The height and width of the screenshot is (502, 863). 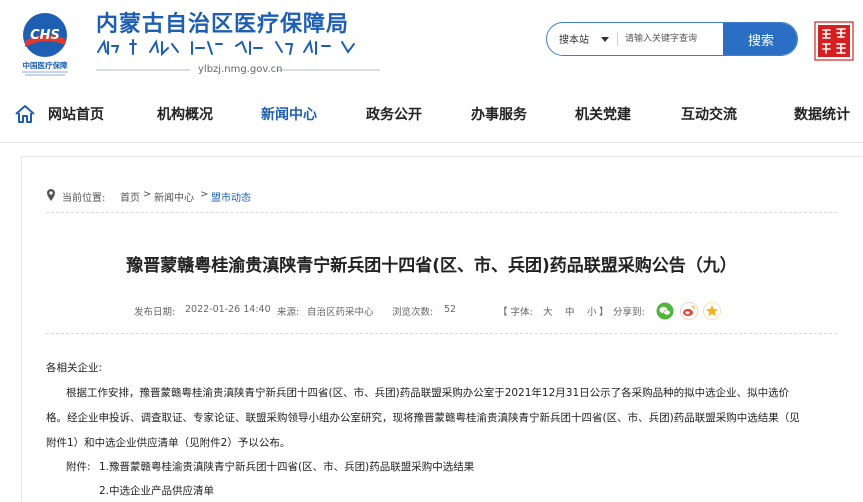 I want to click on search-divider, so click(x=617, y=39).